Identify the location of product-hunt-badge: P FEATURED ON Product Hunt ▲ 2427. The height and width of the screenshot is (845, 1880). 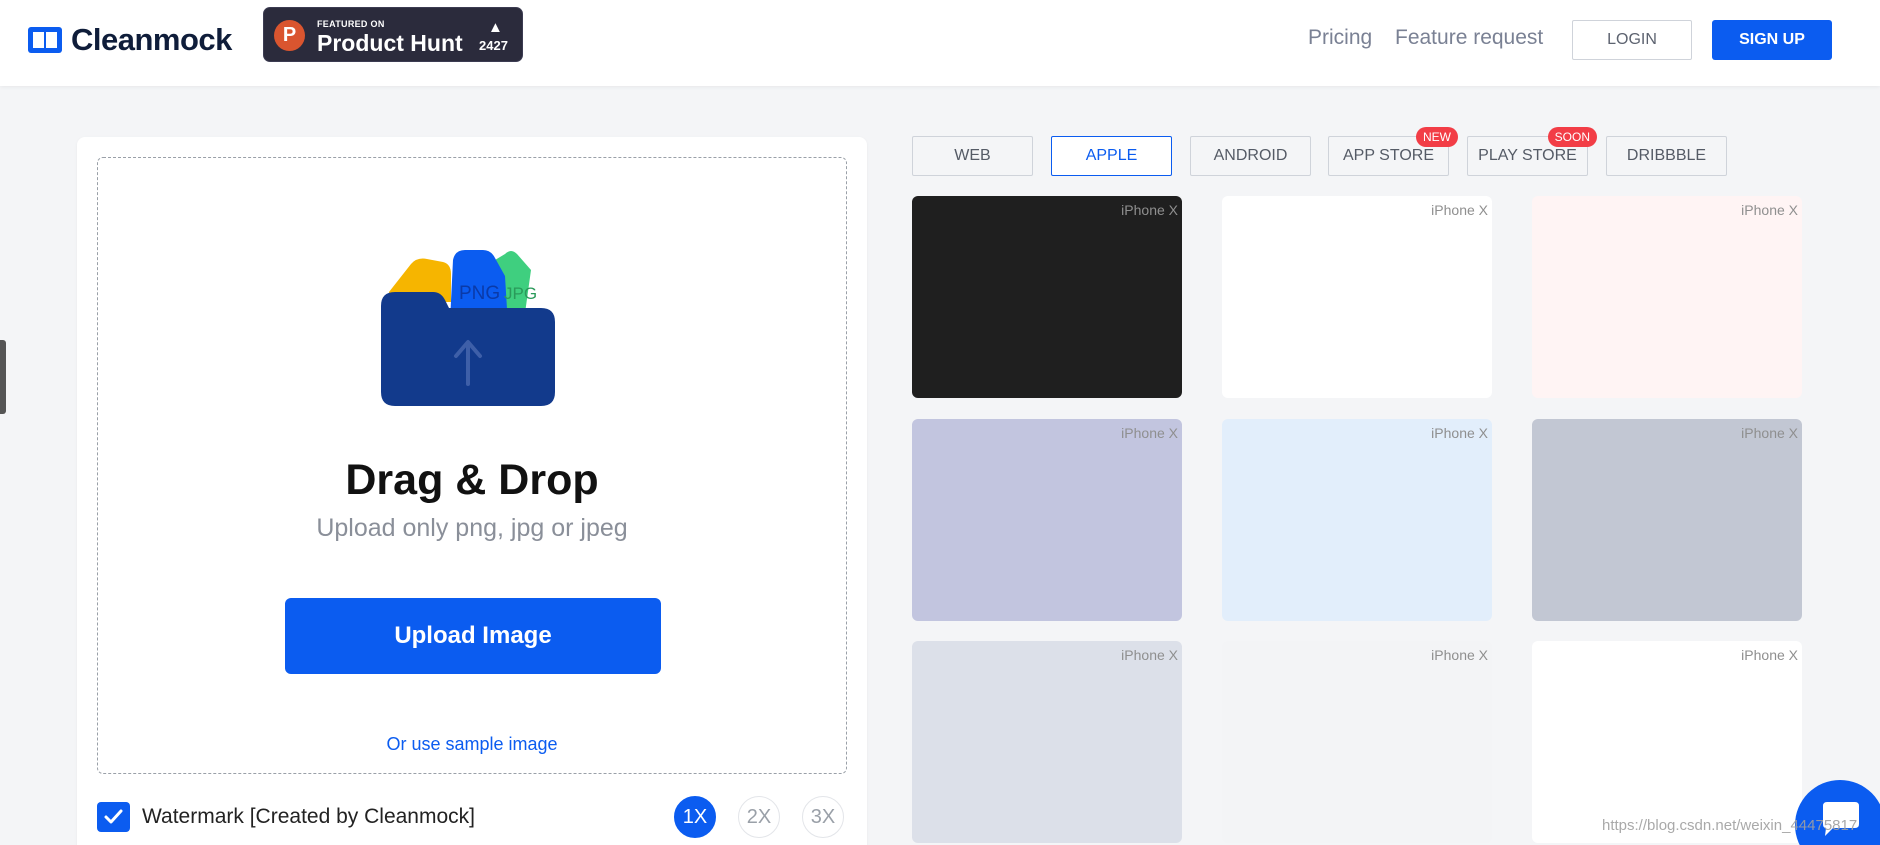
(393, 34).